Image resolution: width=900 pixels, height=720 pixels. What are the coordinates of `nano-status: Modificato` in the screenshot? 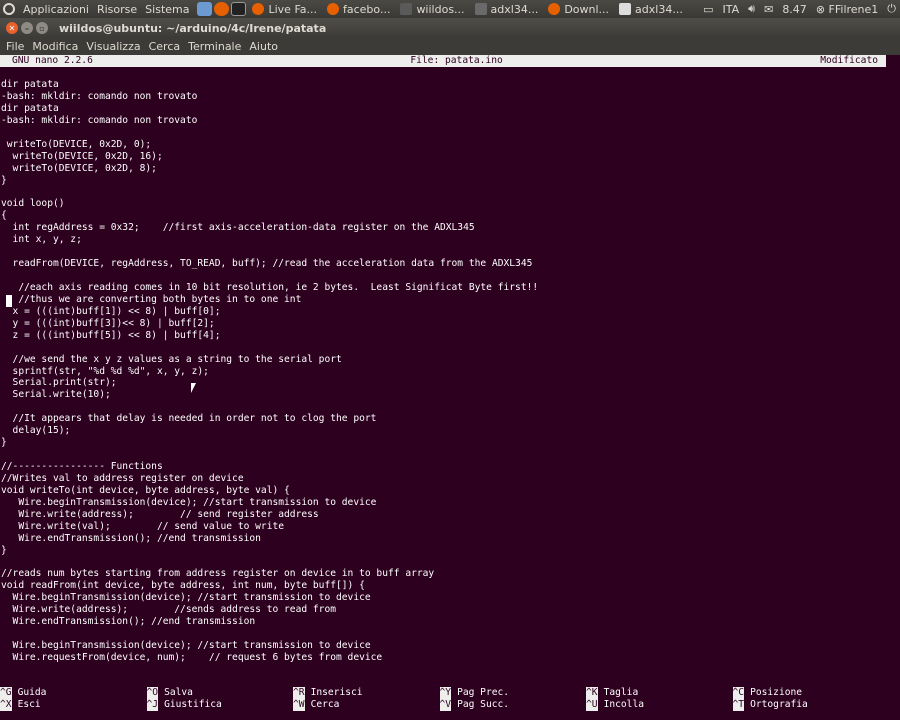 It's located at (849, 60).